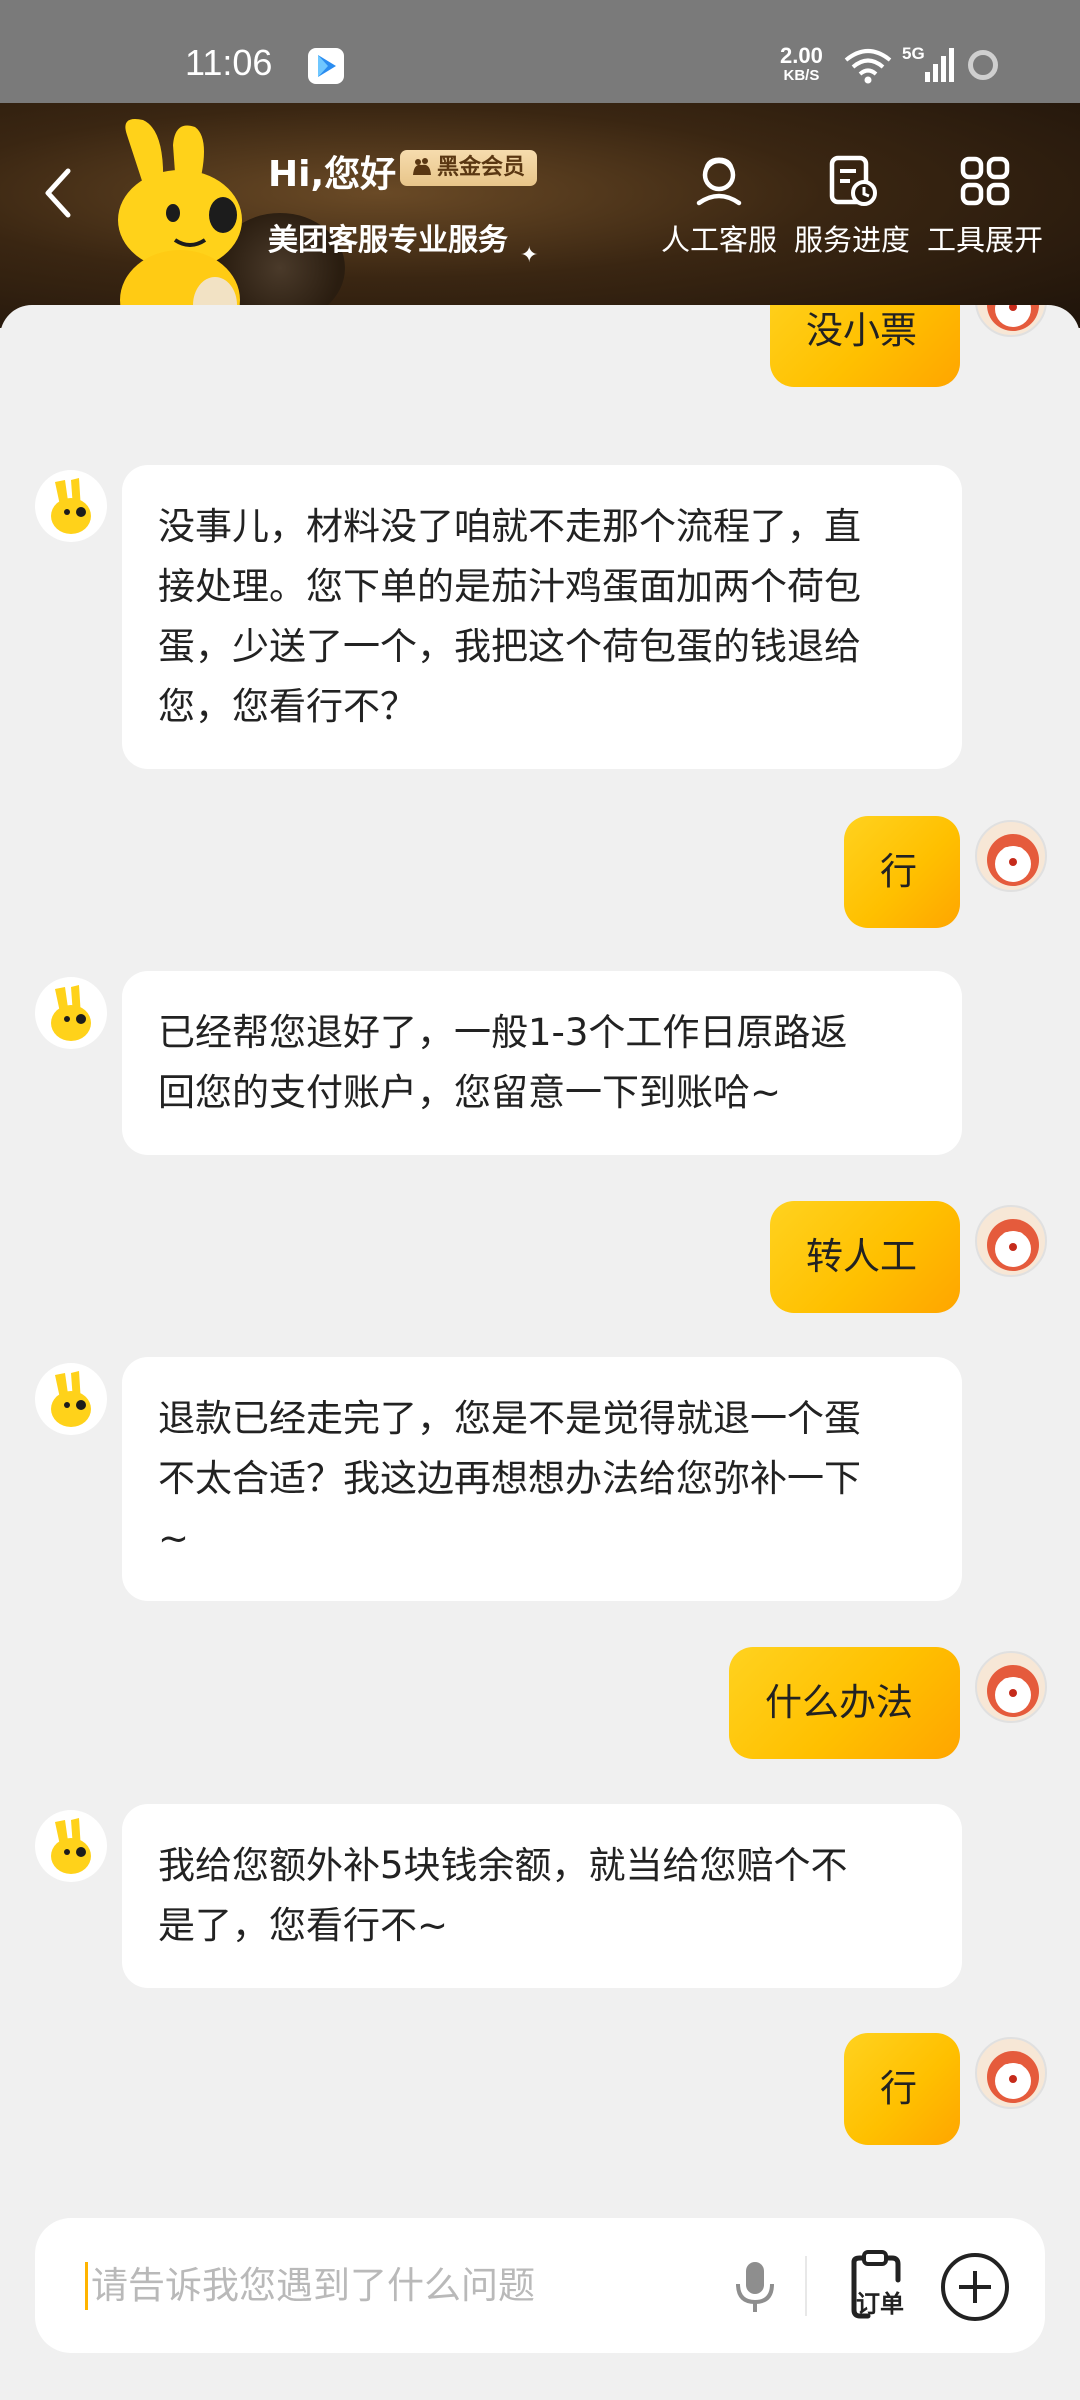 The height and width of the screenshot is (2400, 1080). What do you see at coordinates (86, 2286) in the screenshot?
I see `text-cursor` at bounding box center [86, 2286].